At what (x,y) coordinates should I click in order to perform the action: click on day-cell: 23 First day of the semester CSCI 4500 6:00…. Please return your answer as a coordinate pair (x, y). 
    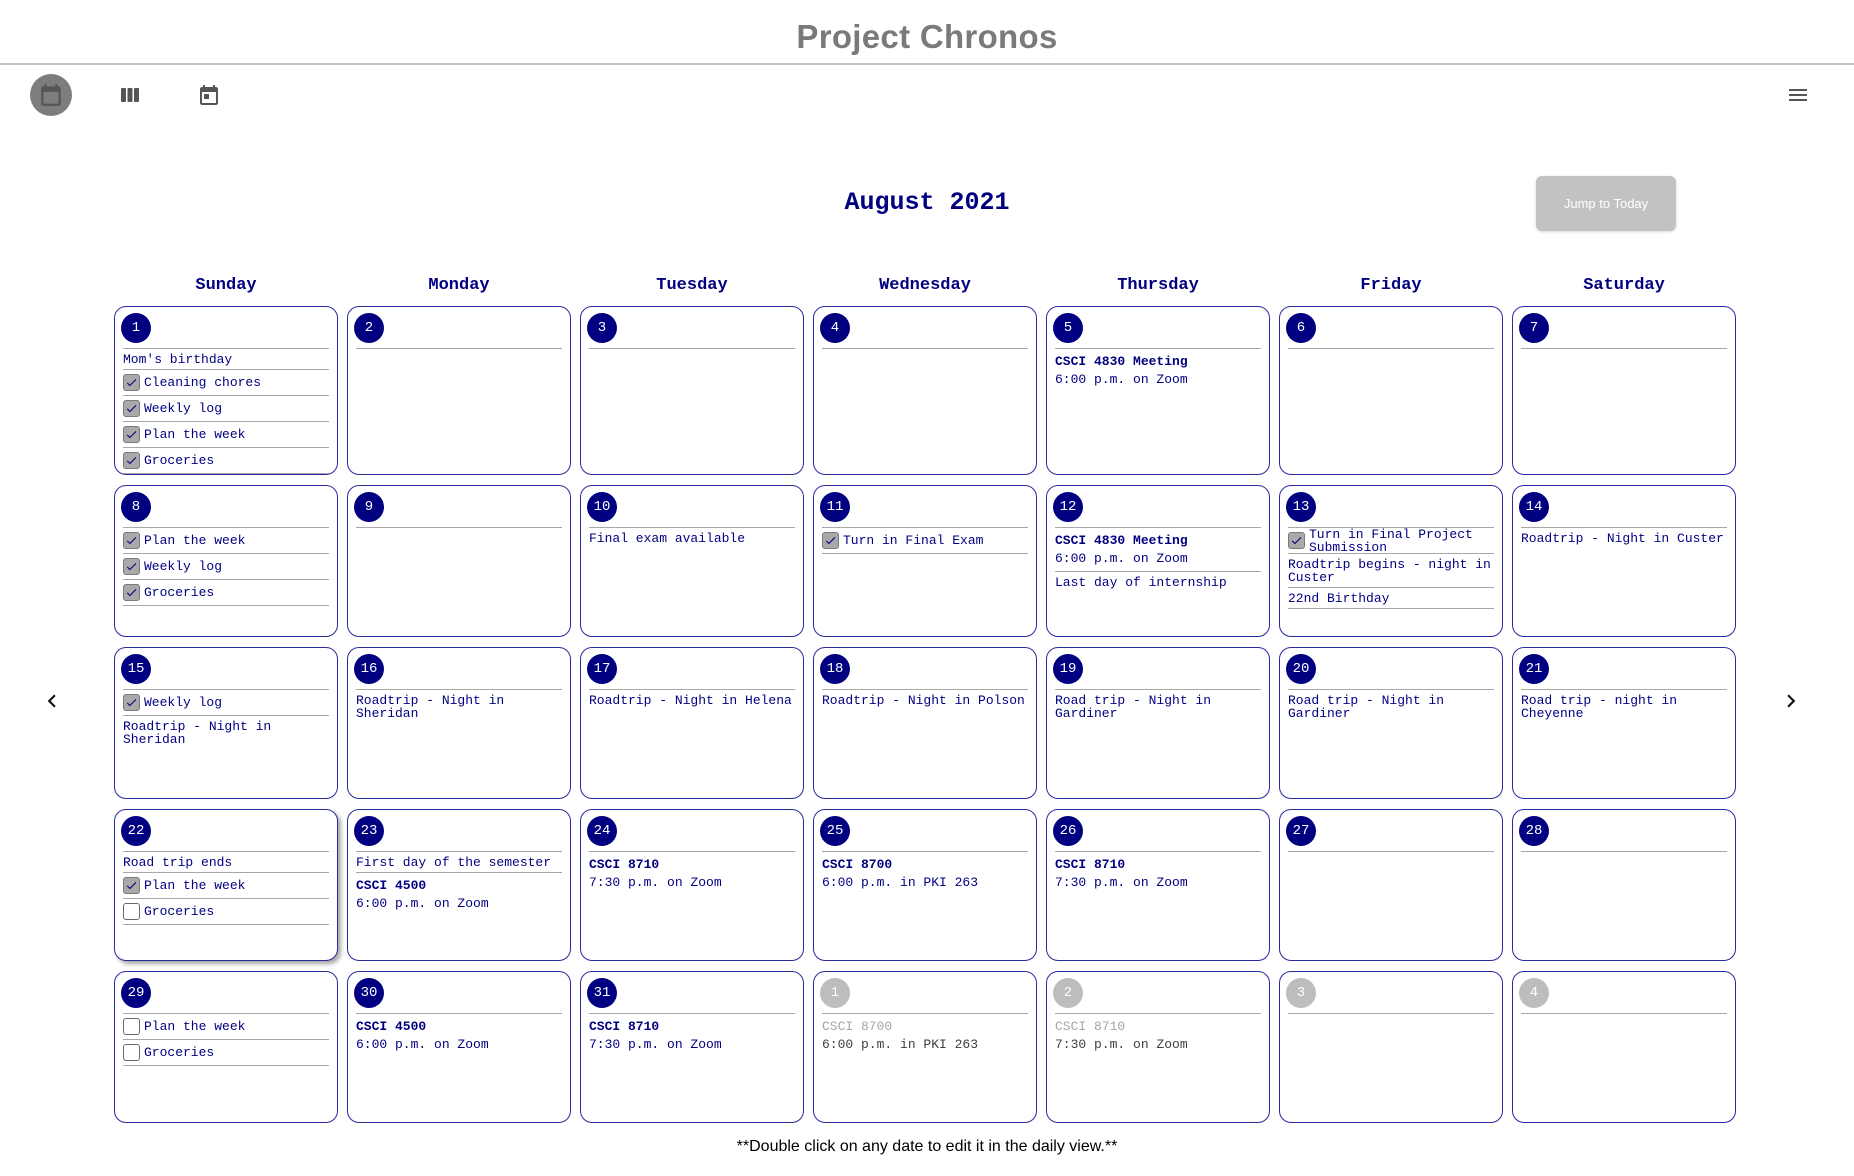
    Looking at the image, I should click on (459, 885).